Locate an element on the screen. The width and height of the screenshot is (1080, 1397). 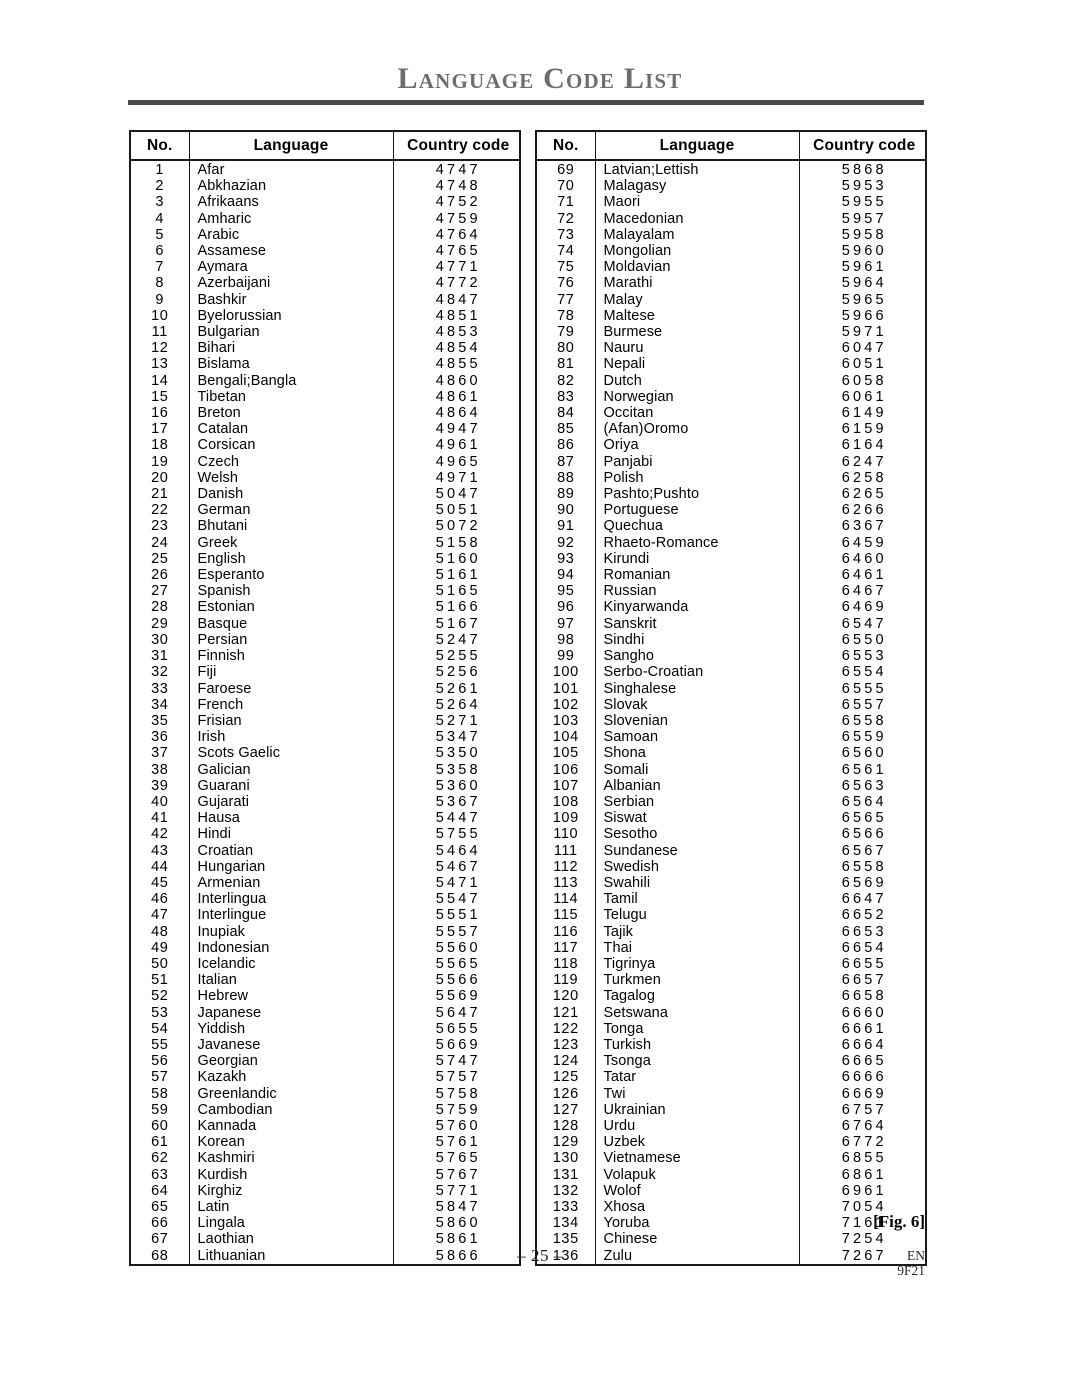
cell-language: Uzbek is located at coordinates (697, 1142).